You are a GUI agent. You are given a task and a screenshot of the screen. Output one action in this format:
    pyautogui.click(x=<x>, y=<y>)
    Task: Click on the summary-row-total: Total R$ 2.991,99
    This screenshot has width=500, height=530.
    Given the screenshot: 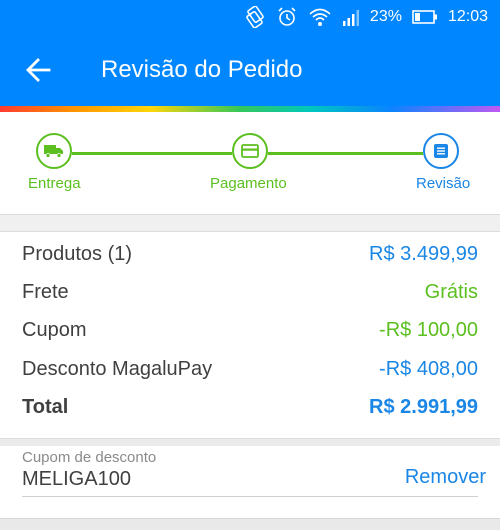 What is the action you would take?
    pyautogui.click(x=250, y=407)
    